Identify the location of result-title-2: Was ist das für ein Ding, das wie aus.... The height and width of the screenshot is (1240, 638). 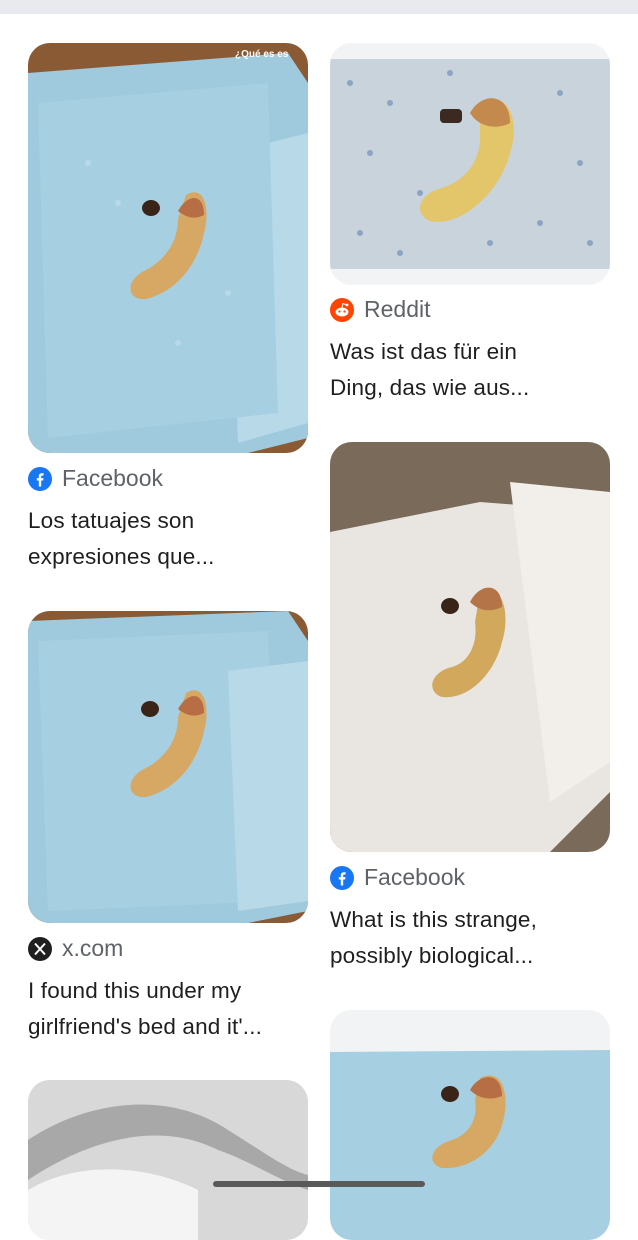
(470, 370).